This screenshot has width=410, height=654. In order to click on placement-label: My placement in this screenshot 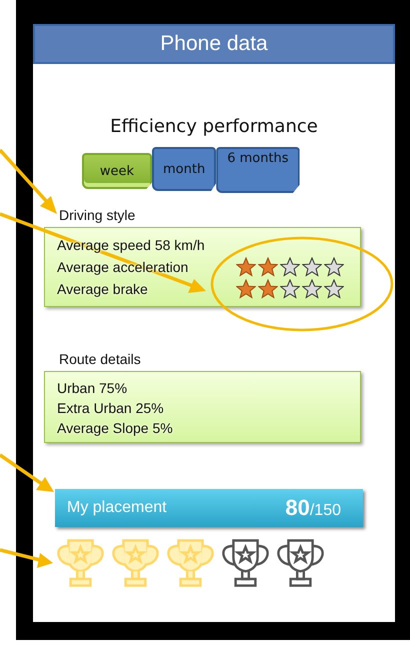, I will do `click(117, 508)`.